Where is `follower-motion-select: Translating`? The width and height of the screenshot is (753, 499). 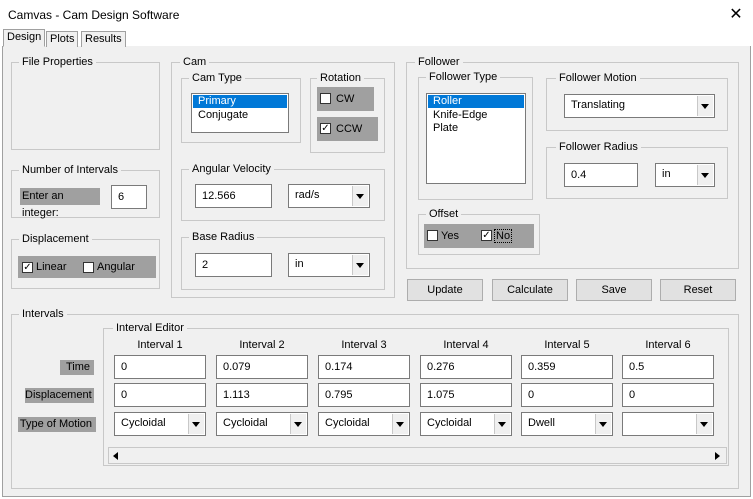 follower-motion-select: Translating is located at coordinates (639, 106).